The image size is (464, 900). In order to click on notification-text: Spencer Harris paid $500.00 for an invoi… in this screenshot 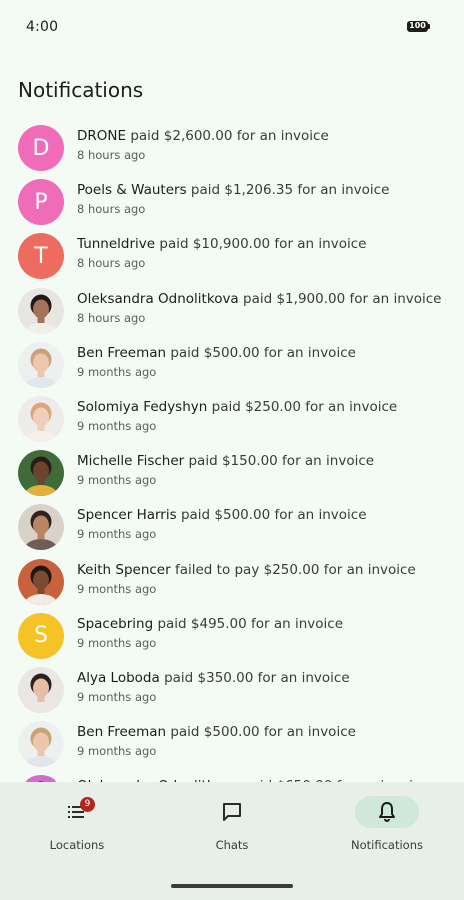, I will do `click(264, 523)`.